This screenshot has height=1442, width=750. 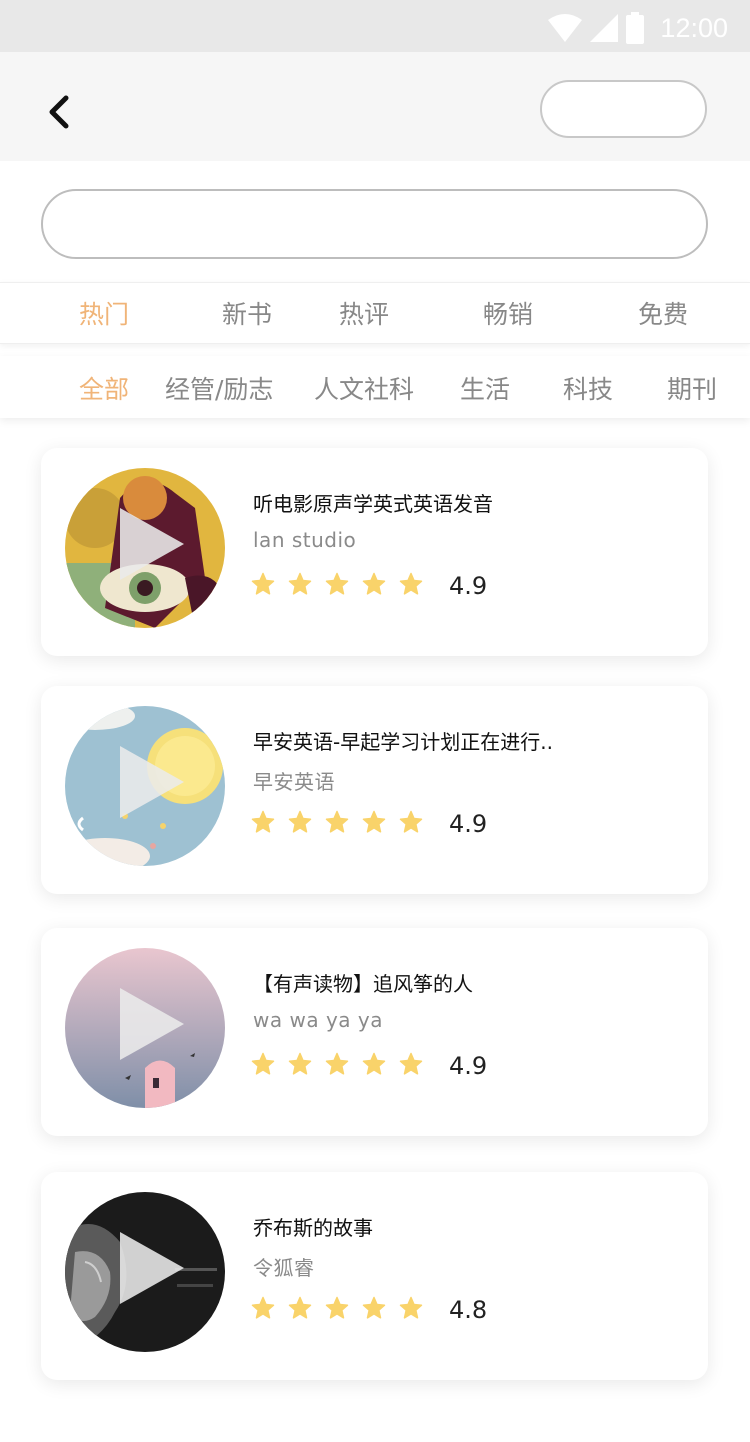 What do you see at coordinates (374, 790) in the screenshot?
I see `list-item: 早安英语-早起学习计划正在进行.. 早安英语 4.9` at bounding box center [374, 790].